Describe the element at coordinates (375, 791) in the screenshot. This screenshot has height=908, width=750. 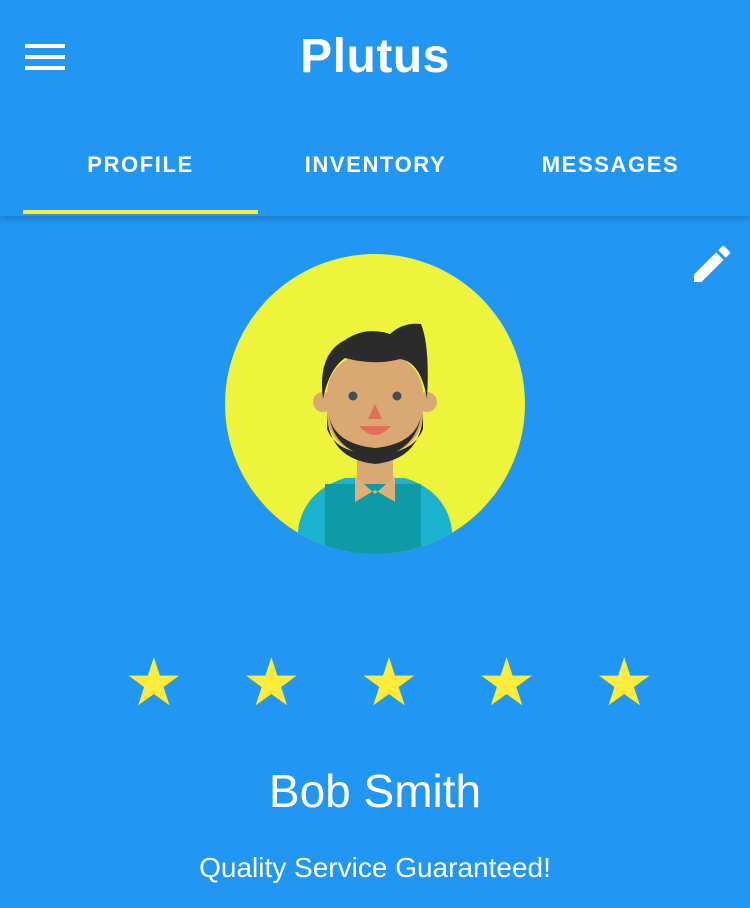
I see `user-name: Bob Smith` at that location.